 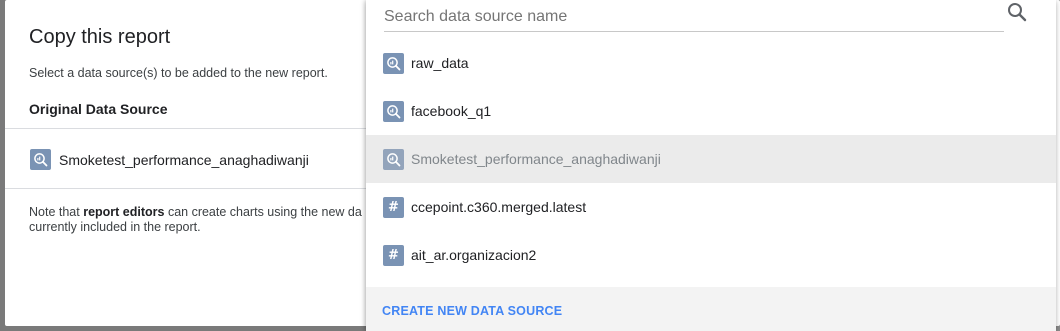 What do you see at coordinates (98, 109) in the screenshot?
I see `original-data-source-heading: Original Data Source` at bounding box center [98, 109].